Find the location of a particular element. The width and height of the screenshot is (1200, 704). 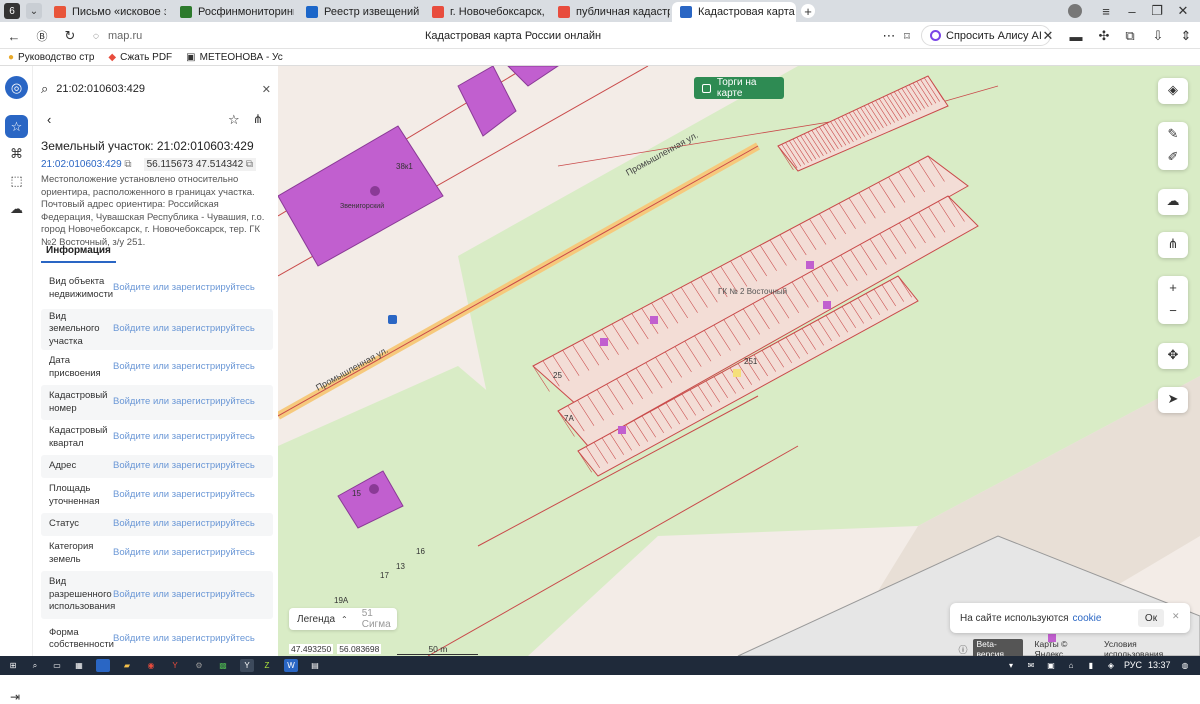

task-view-icon: ▭ is located at coordinates (57, 665).